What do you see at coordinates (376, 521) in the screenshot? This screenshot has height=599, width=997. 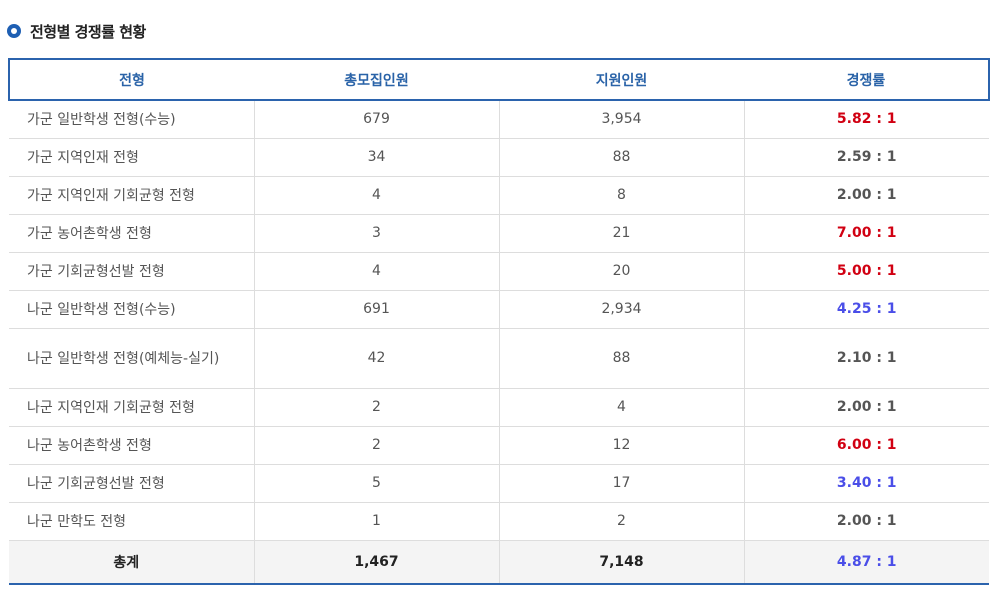 I see `cell-quota: 1` at bounding box center [376, 521].